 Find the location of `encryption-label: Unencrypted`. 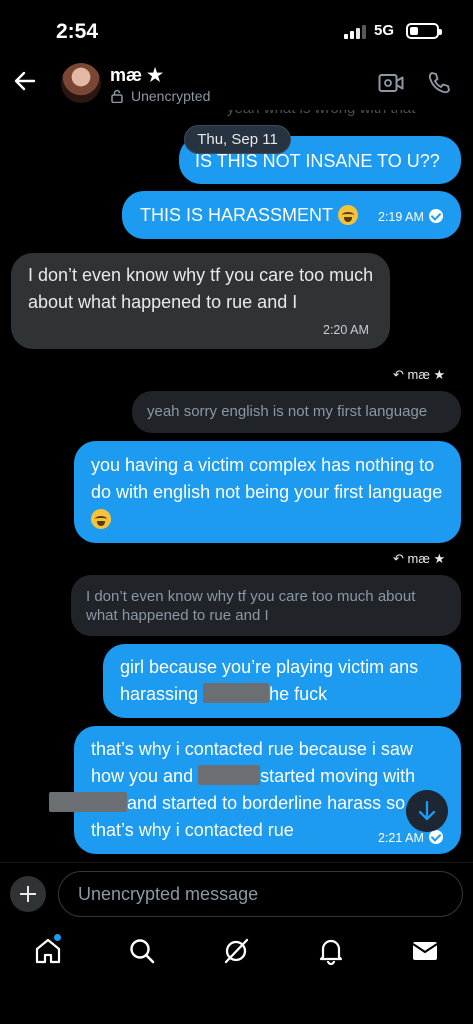

encryption-label: Unencrypted is located at coordinates (171, 96).